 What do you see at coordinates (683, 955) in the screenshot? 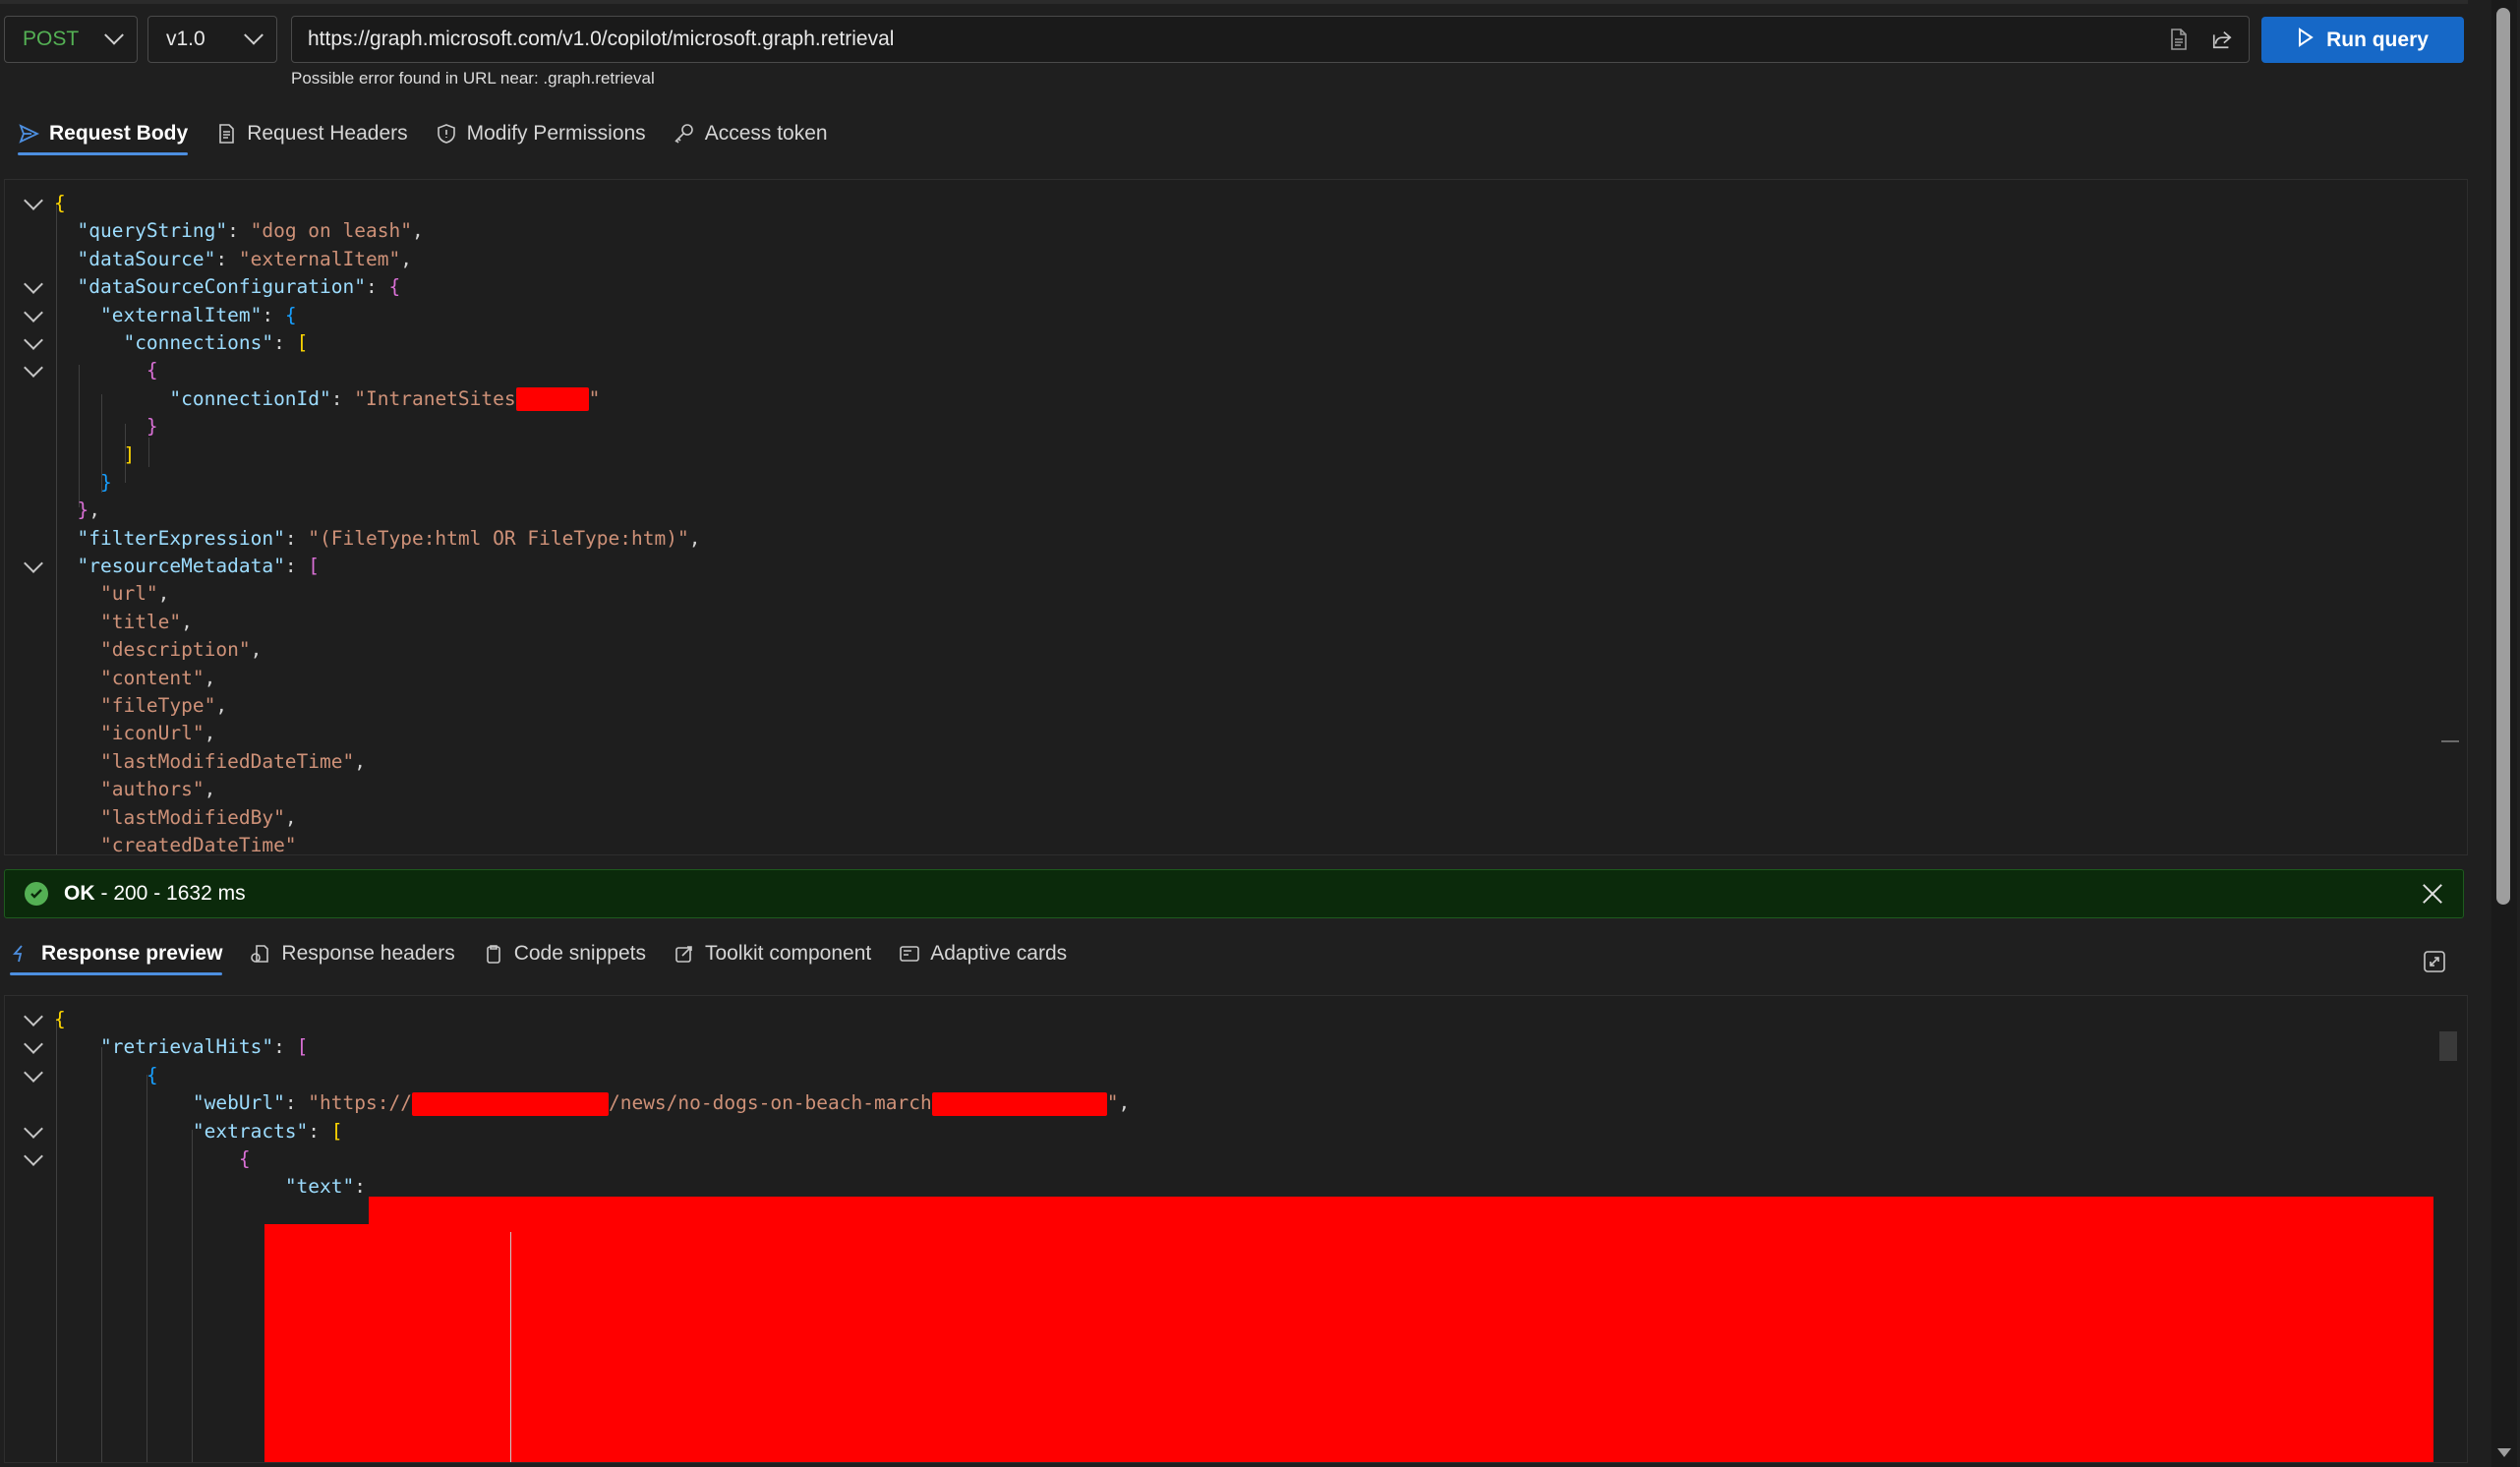
I see `toolkit-icon` at bounding box center [683, 955].